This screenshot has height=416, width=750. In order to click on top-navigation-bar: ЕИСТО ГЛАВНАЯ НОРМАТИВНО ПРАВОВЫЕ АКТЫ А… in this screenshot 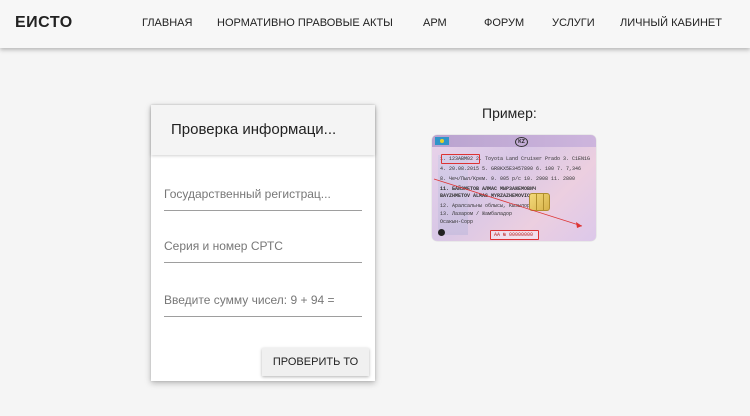, I will do `click(375, 24)`.